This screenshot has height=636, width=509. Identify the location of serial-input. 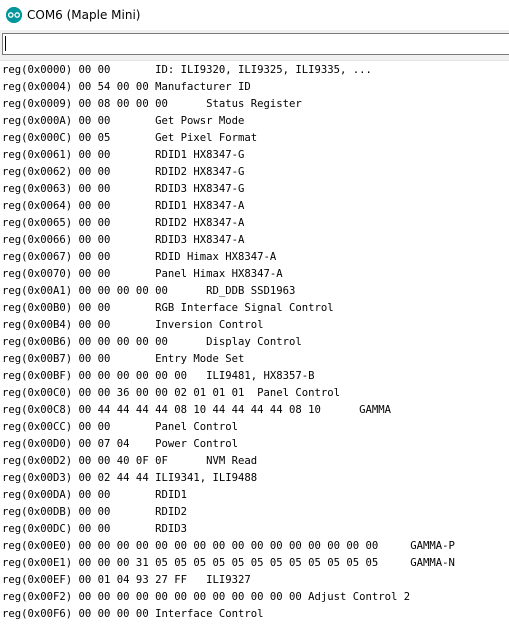
(255, 44).